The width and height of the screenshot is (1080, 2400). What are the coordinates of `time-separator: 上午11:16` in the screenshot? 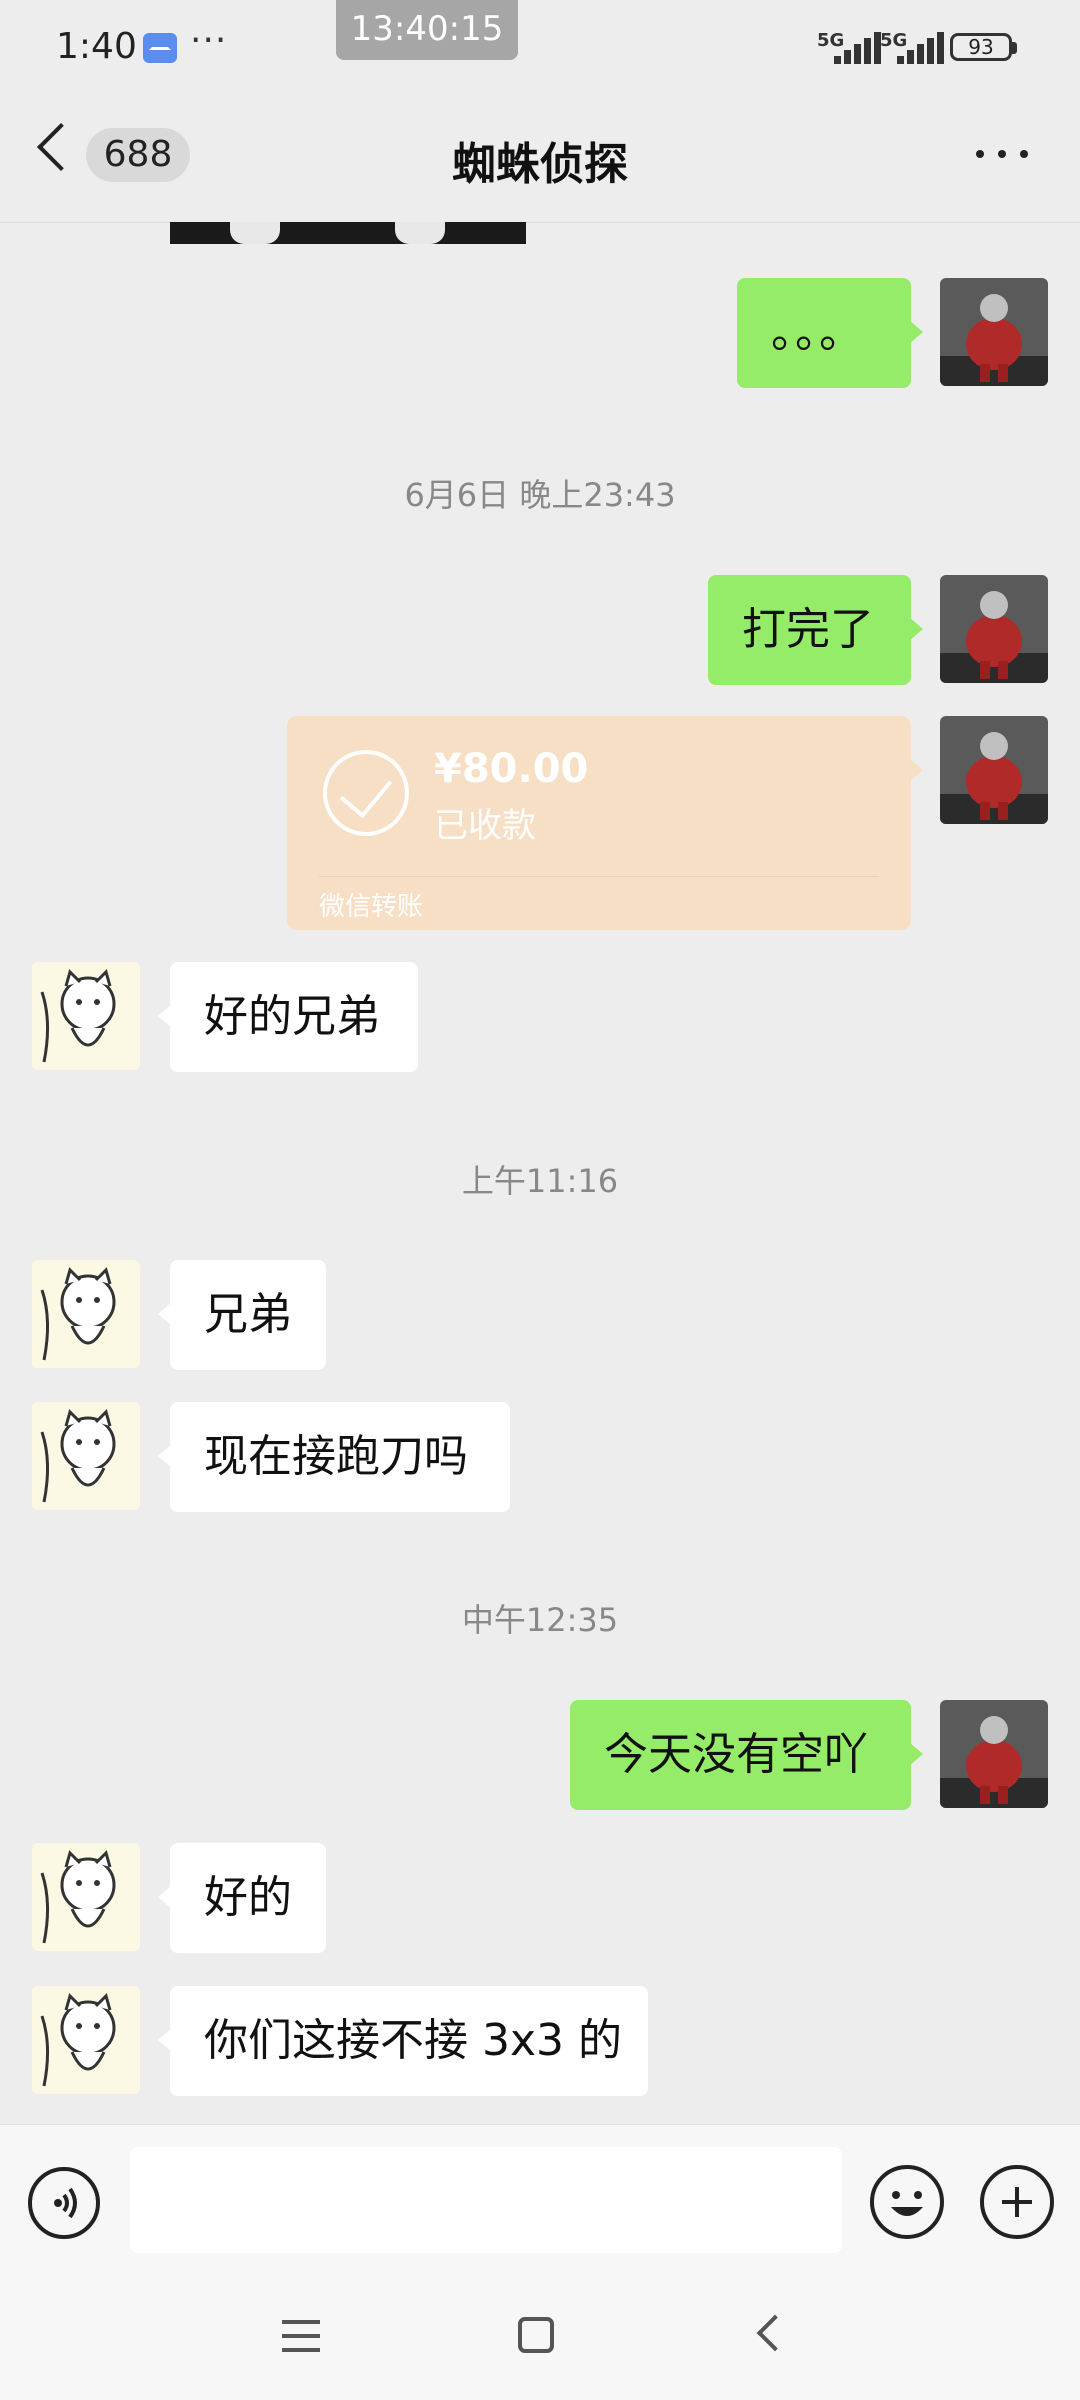 It's located at (540, 1181).